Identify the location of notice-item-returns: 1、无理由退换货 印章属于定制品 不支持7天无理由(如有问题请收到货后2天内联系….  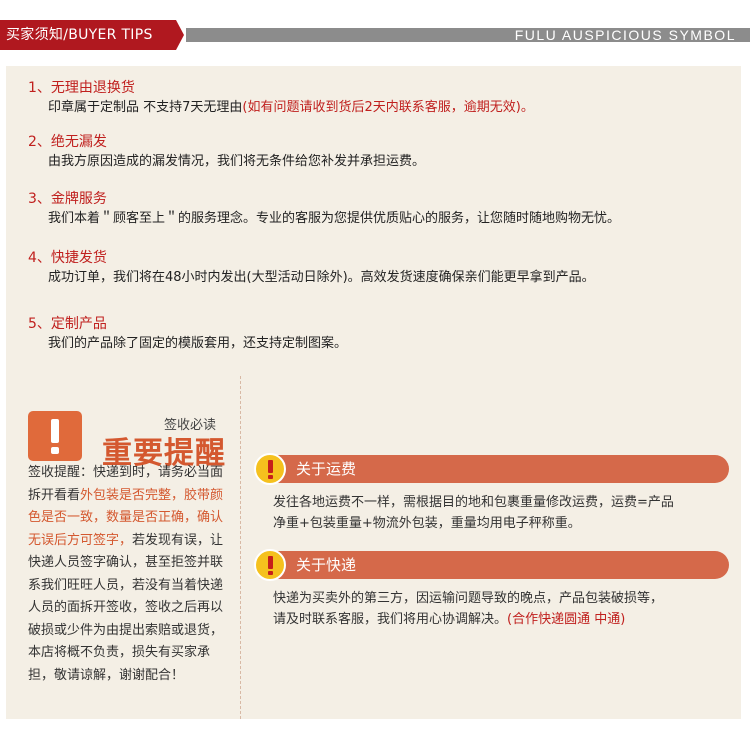
(281, 98).